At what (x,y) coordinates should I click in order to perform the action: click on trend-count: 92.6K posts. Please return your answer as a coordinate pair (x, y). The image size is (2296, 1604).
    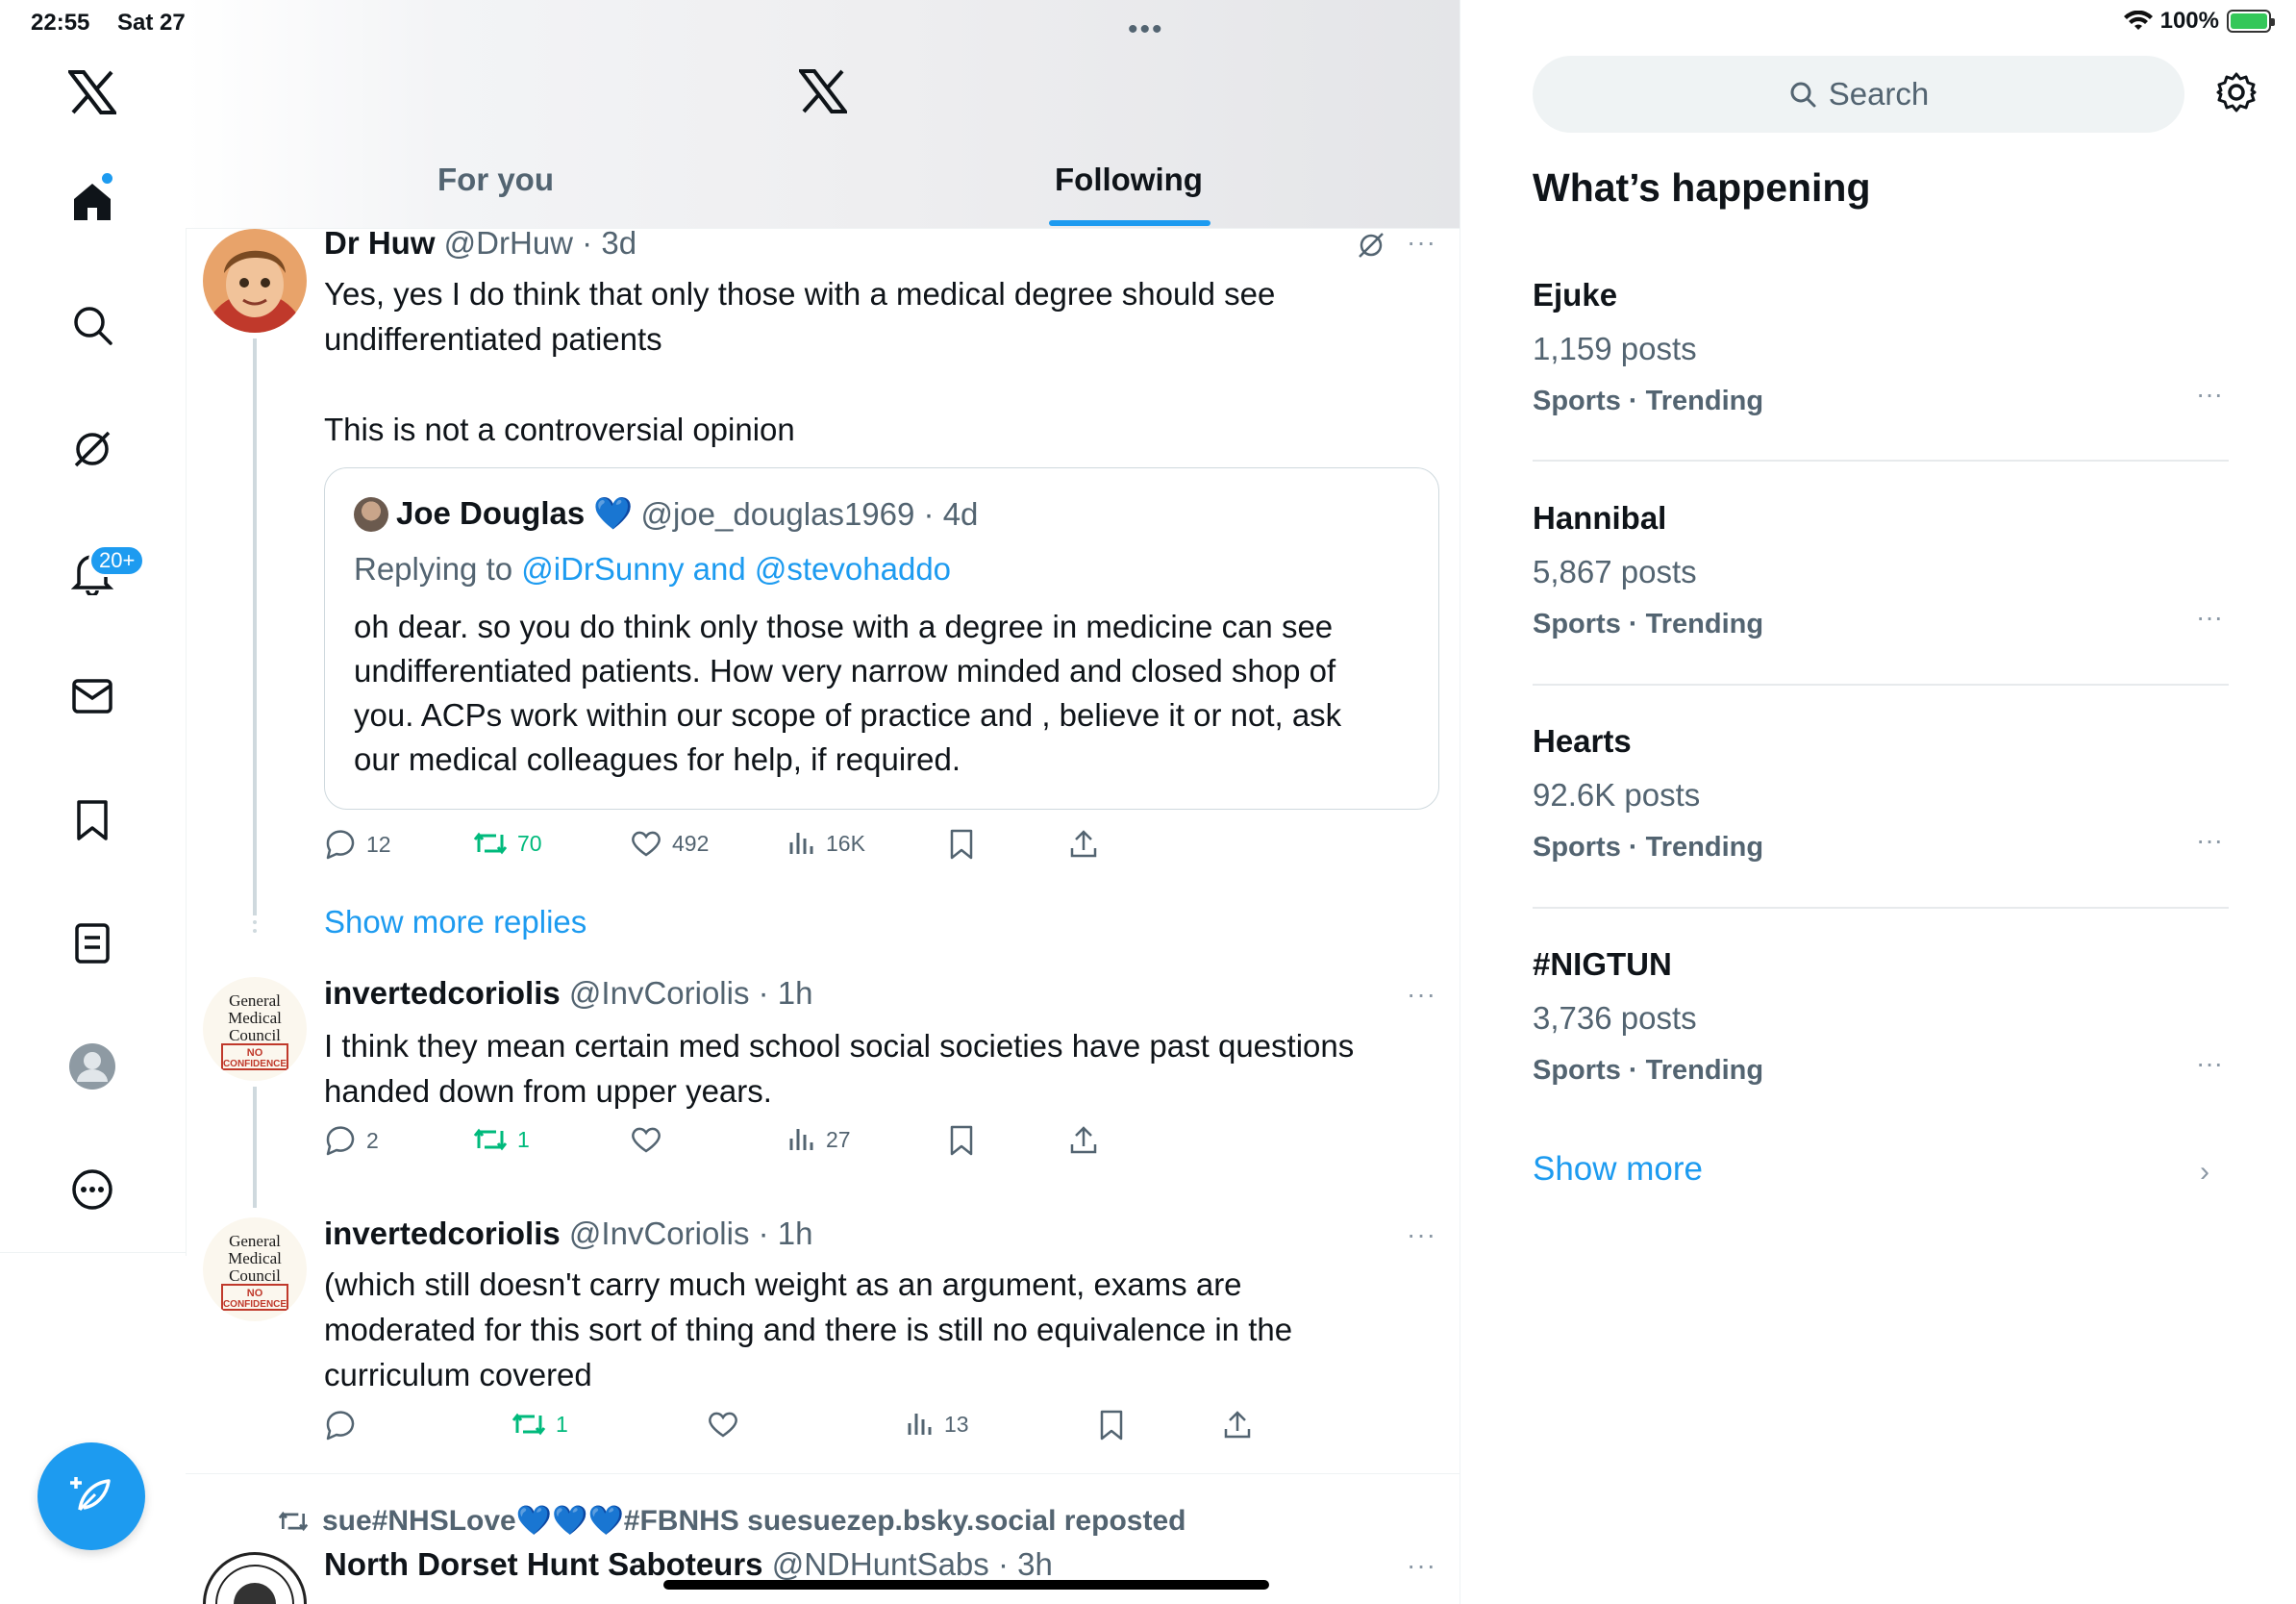
    Looking at the image, I should click on (1617, 795).